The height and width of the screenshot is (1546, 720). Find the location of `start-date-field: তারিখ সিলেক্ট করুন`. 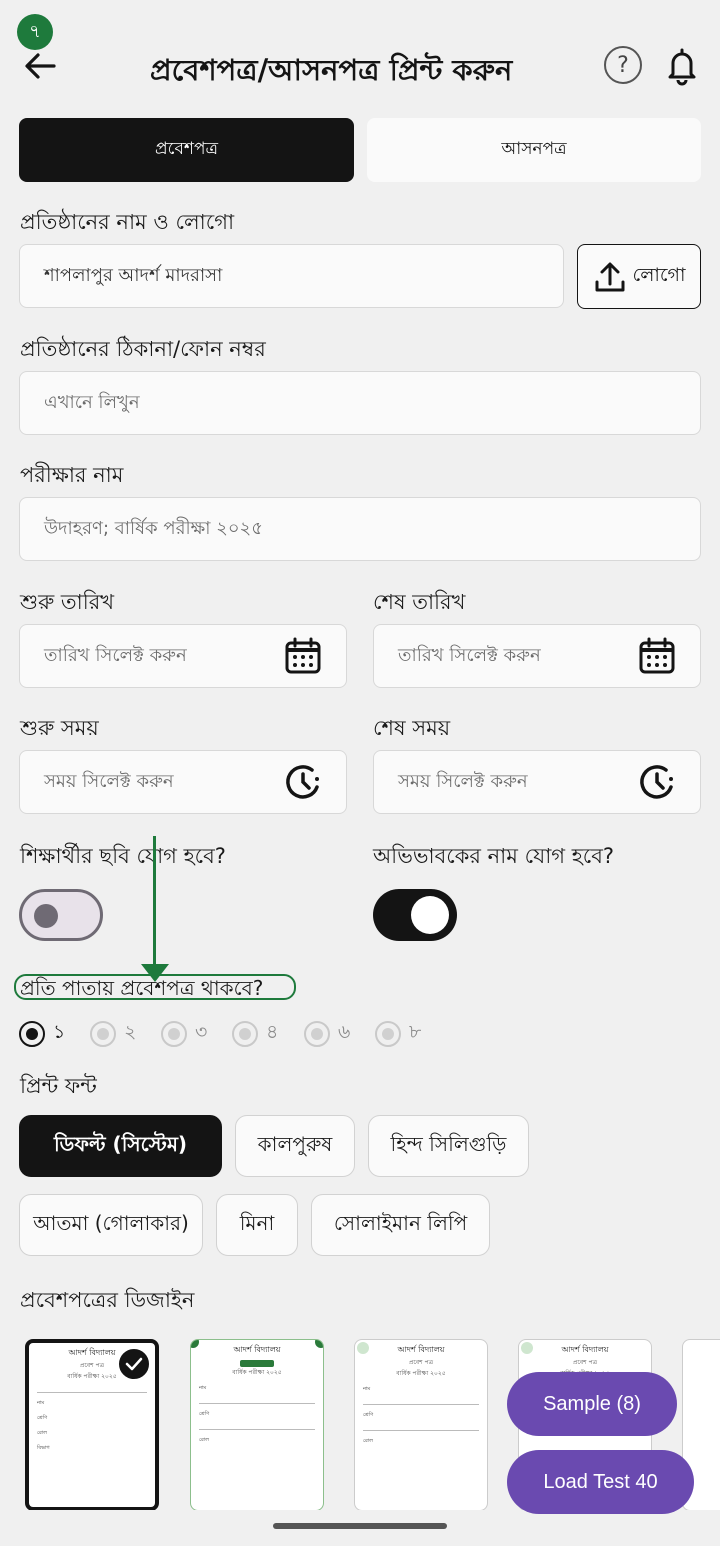

start-date-field: তারিখ সিলেক্ট করুন is located at coordinates (183, 656).